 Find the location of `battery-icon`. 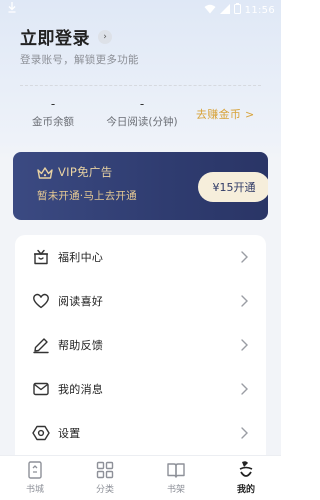

battery-icon is located at coordinates (237, 10).